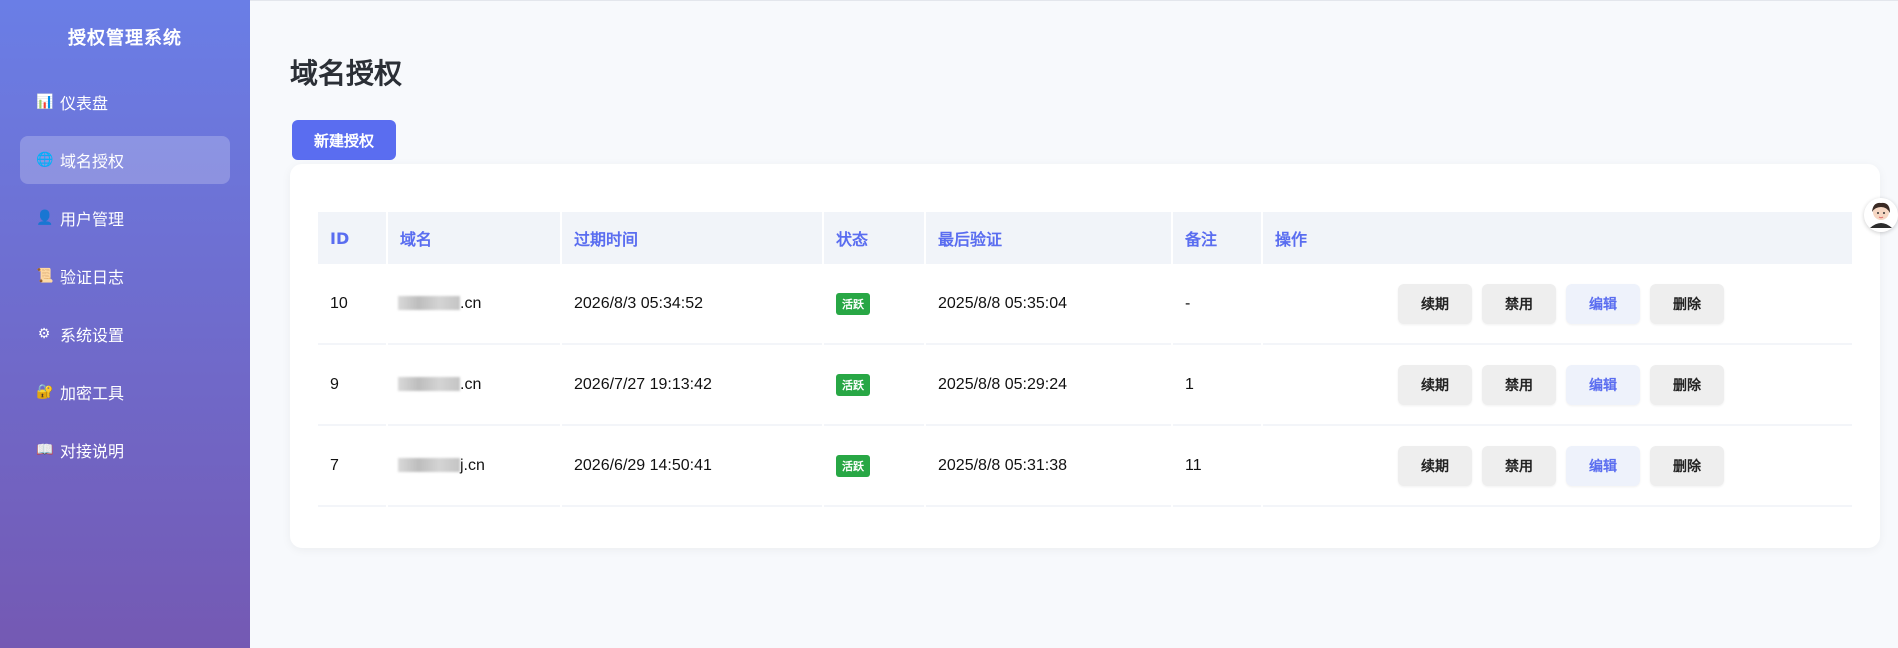  I want to click on sidebar-item-logs: 📜 验证日志, so click(125, 276).